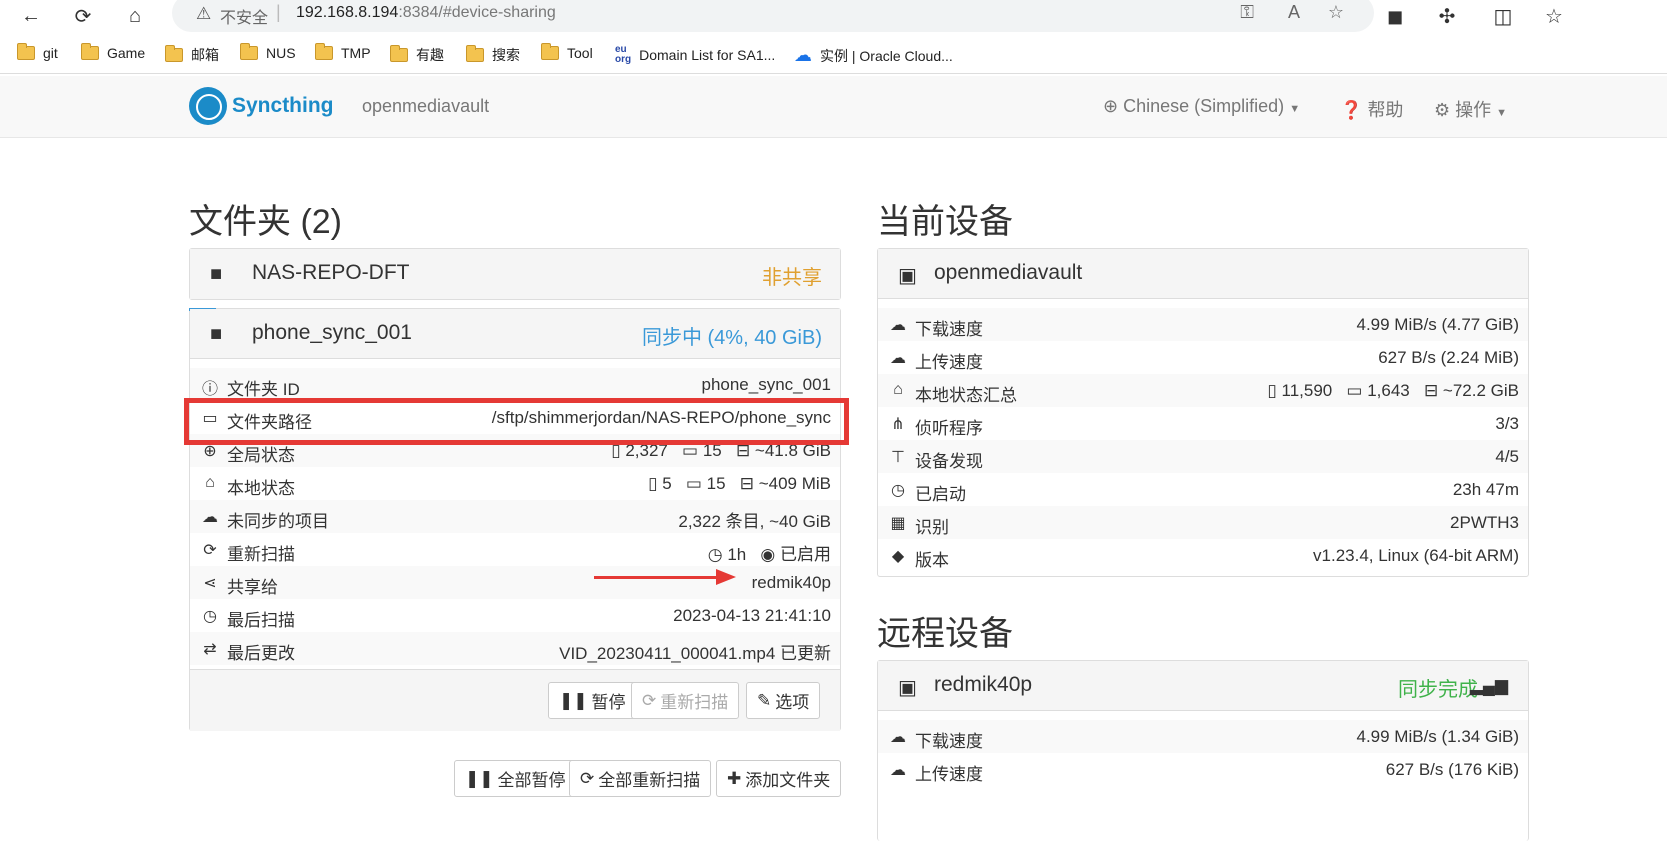  Describe the element at coordinates (1203, 274) in the screenshot. I see `device-header: ▣ openmediavault` at that location.